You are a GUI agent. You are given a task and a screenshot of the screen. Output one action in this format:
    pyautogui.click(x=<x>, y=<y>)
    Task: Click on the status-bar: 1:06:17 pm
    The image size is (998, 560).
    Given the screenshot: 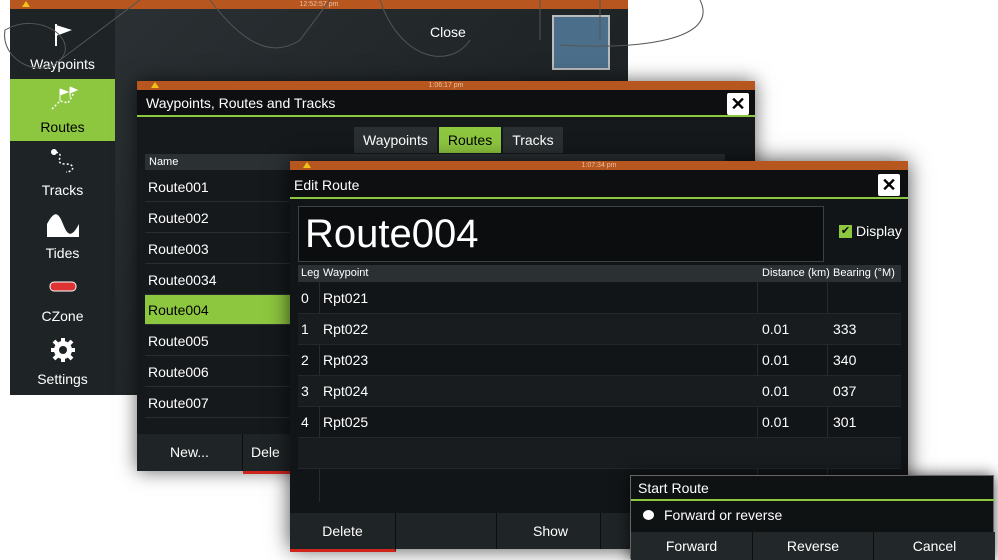 What is the action you would take?
    pyautogui.click(x=446, y=85)
    